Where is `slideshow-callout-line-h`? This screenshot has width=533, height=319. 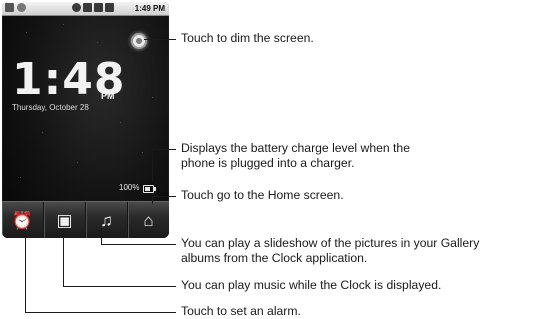
slideshow-callout-line-h is located at coordinates (138, 244).